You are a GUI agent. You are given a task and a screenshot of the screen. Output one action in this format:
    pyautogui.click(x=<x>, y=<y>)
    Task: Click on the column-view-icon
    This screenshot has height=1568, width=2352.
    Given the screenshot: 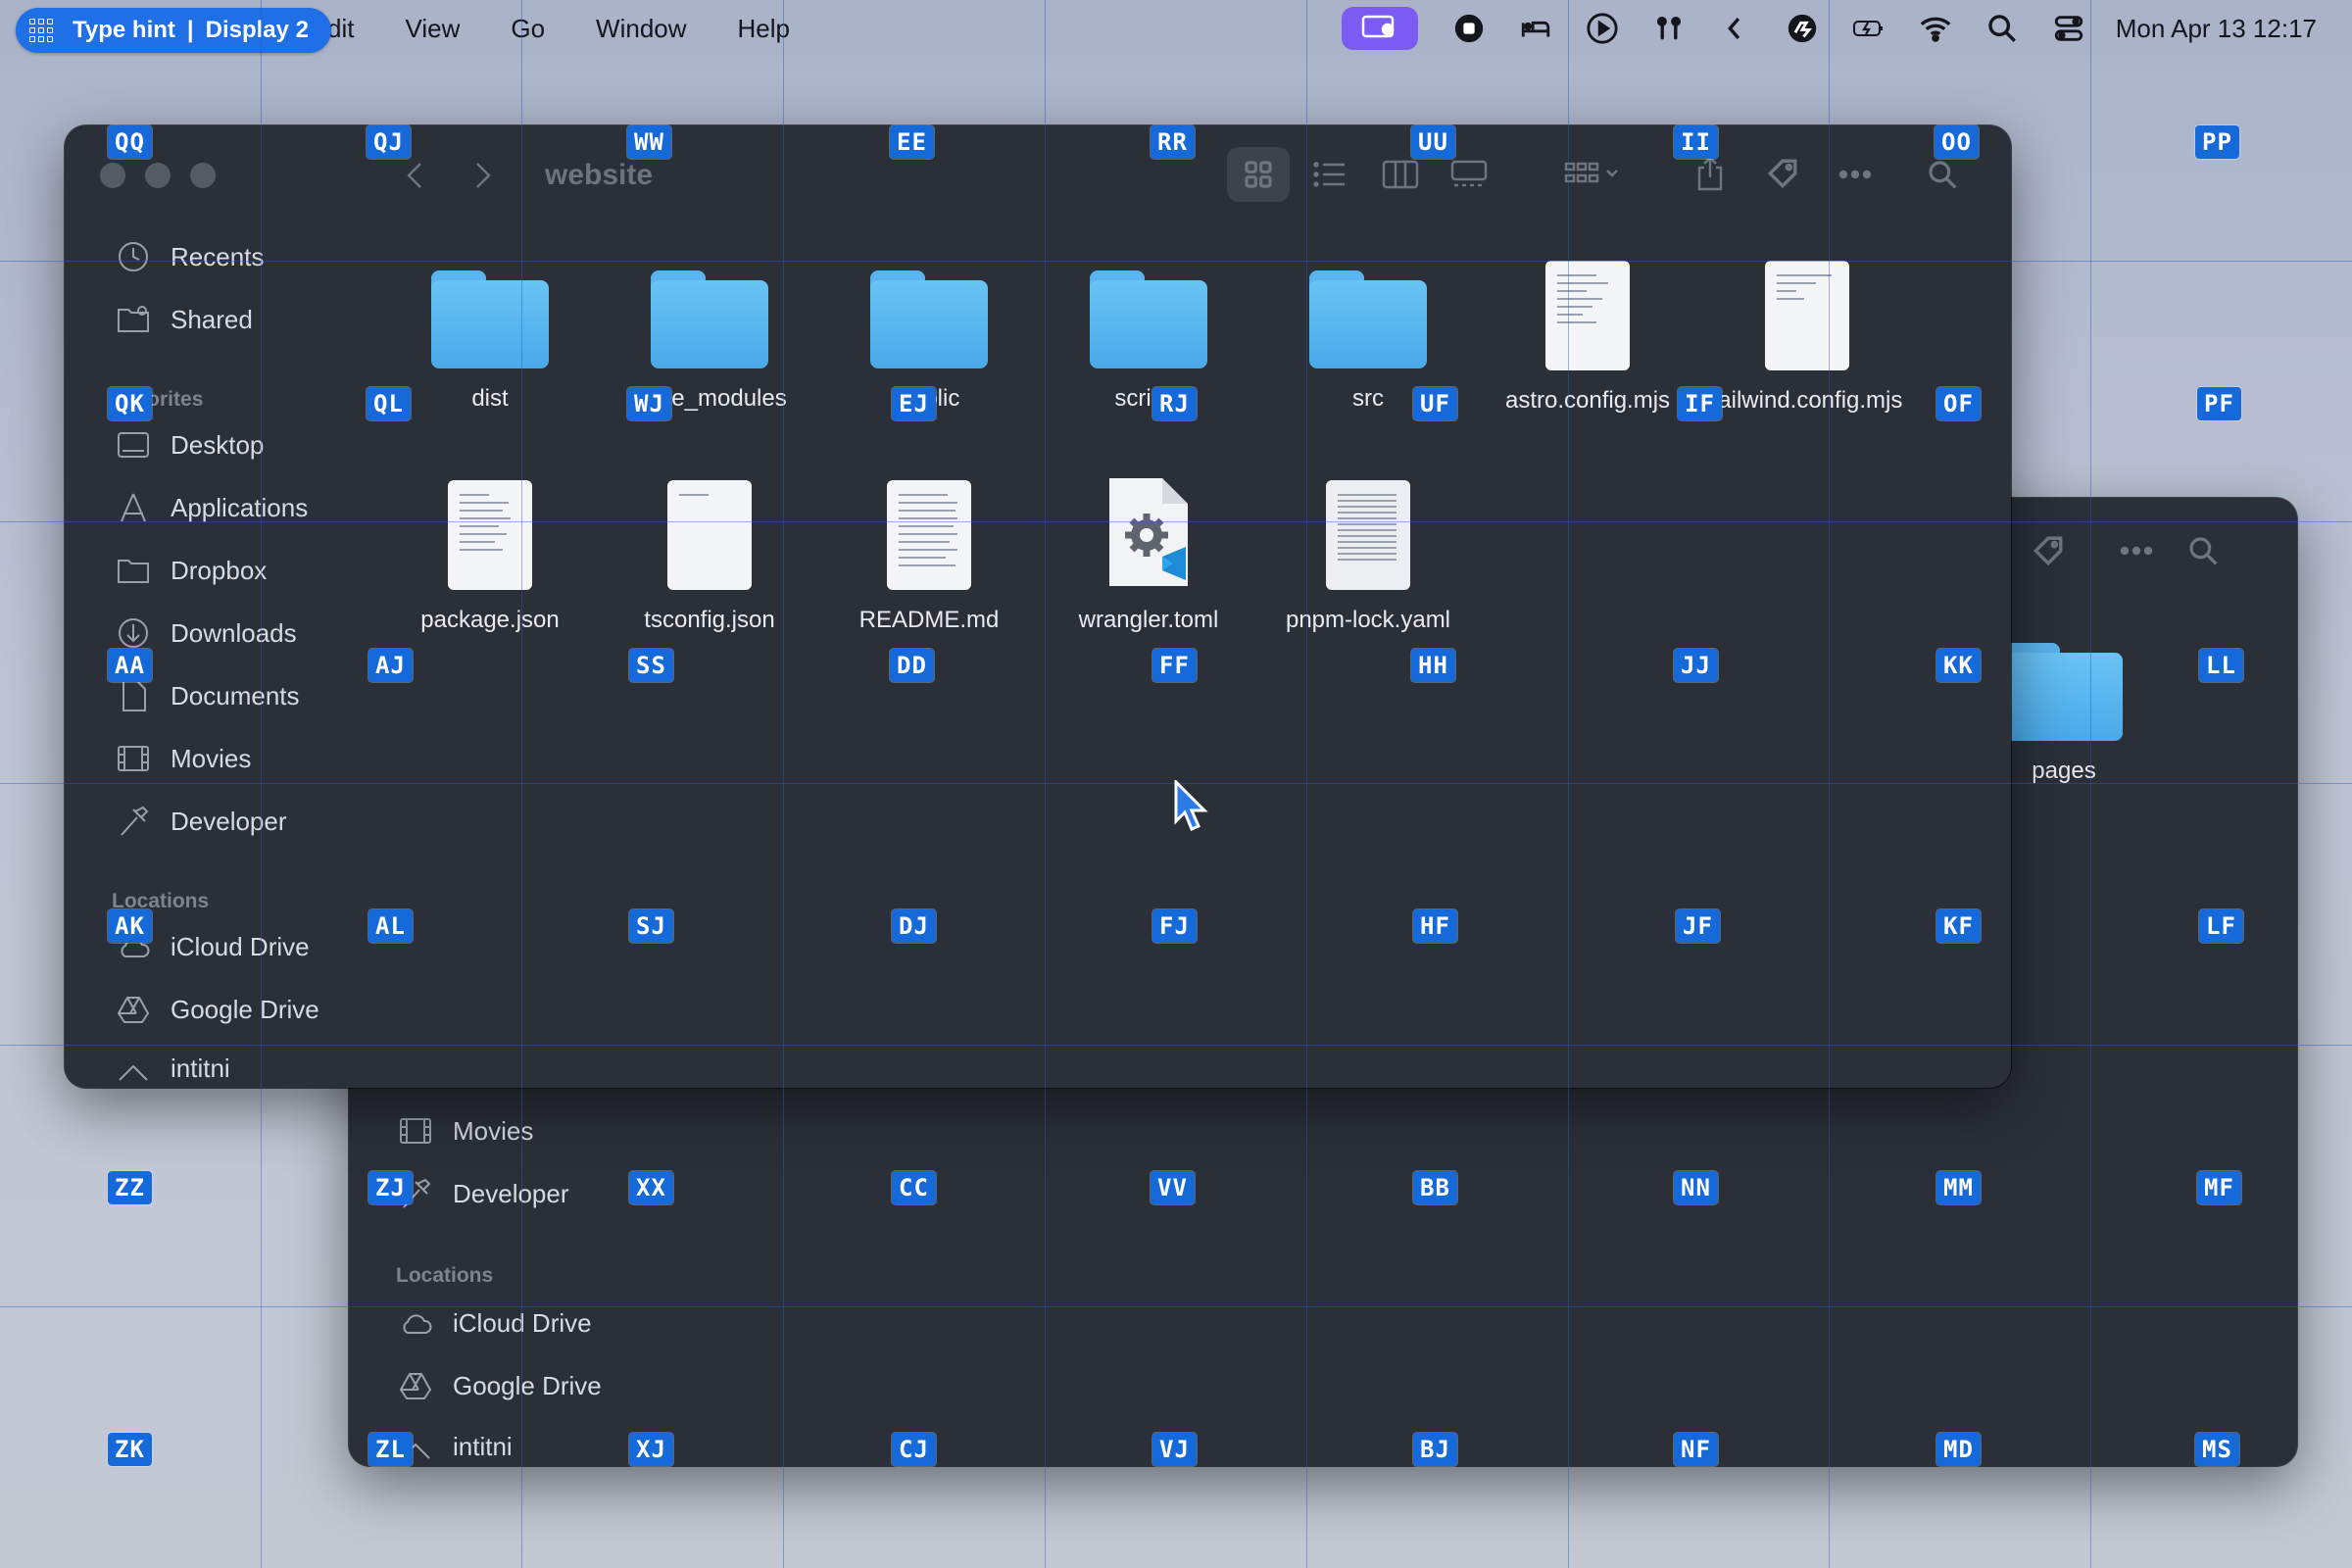 What is the action you would take?
    pyautogui.click(x=1400, y=174)
    